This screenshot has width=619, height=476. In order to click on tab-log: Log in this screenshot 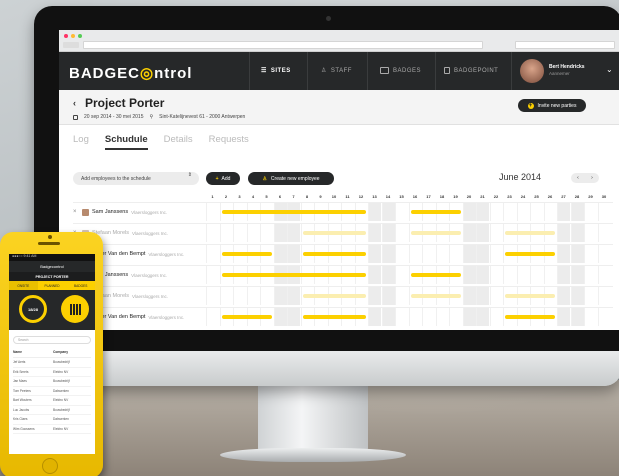, I will do `click(81, 142)`.